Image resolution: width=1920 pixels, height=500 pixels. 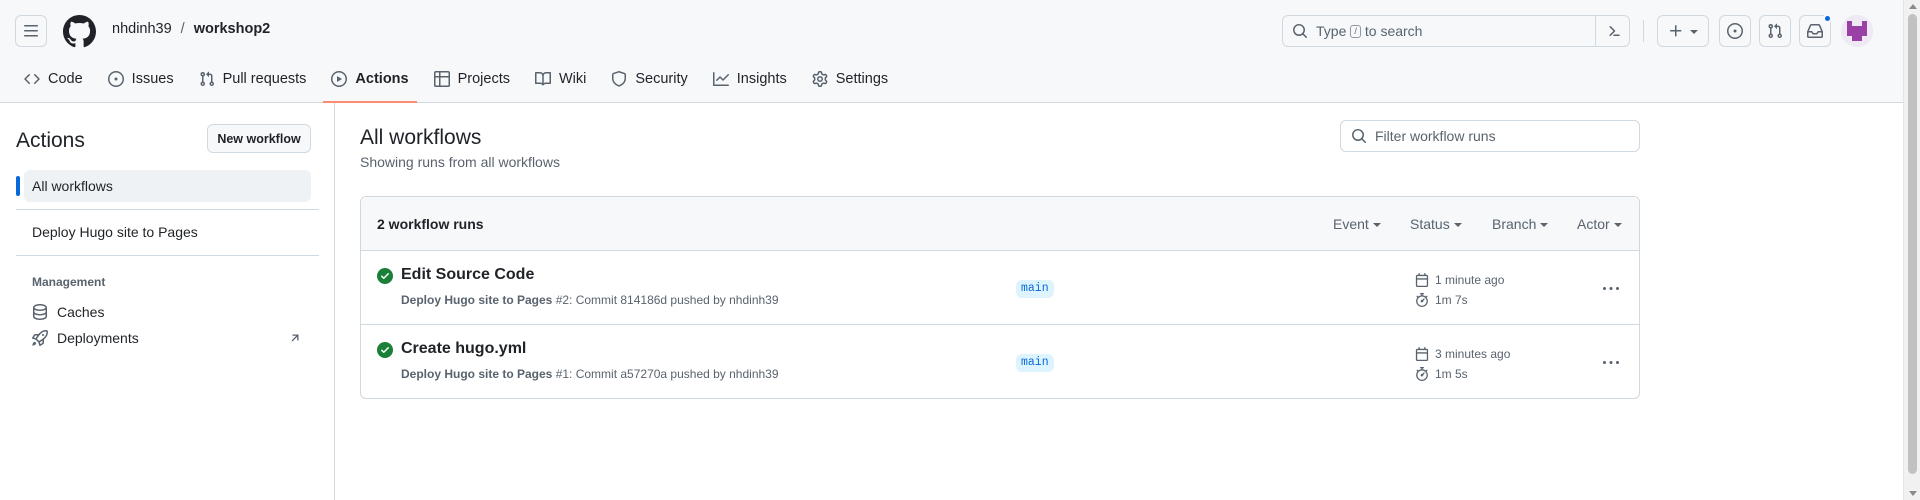 I want to click on sidebar-link-caches: Caches, so click(x=167, y=312).